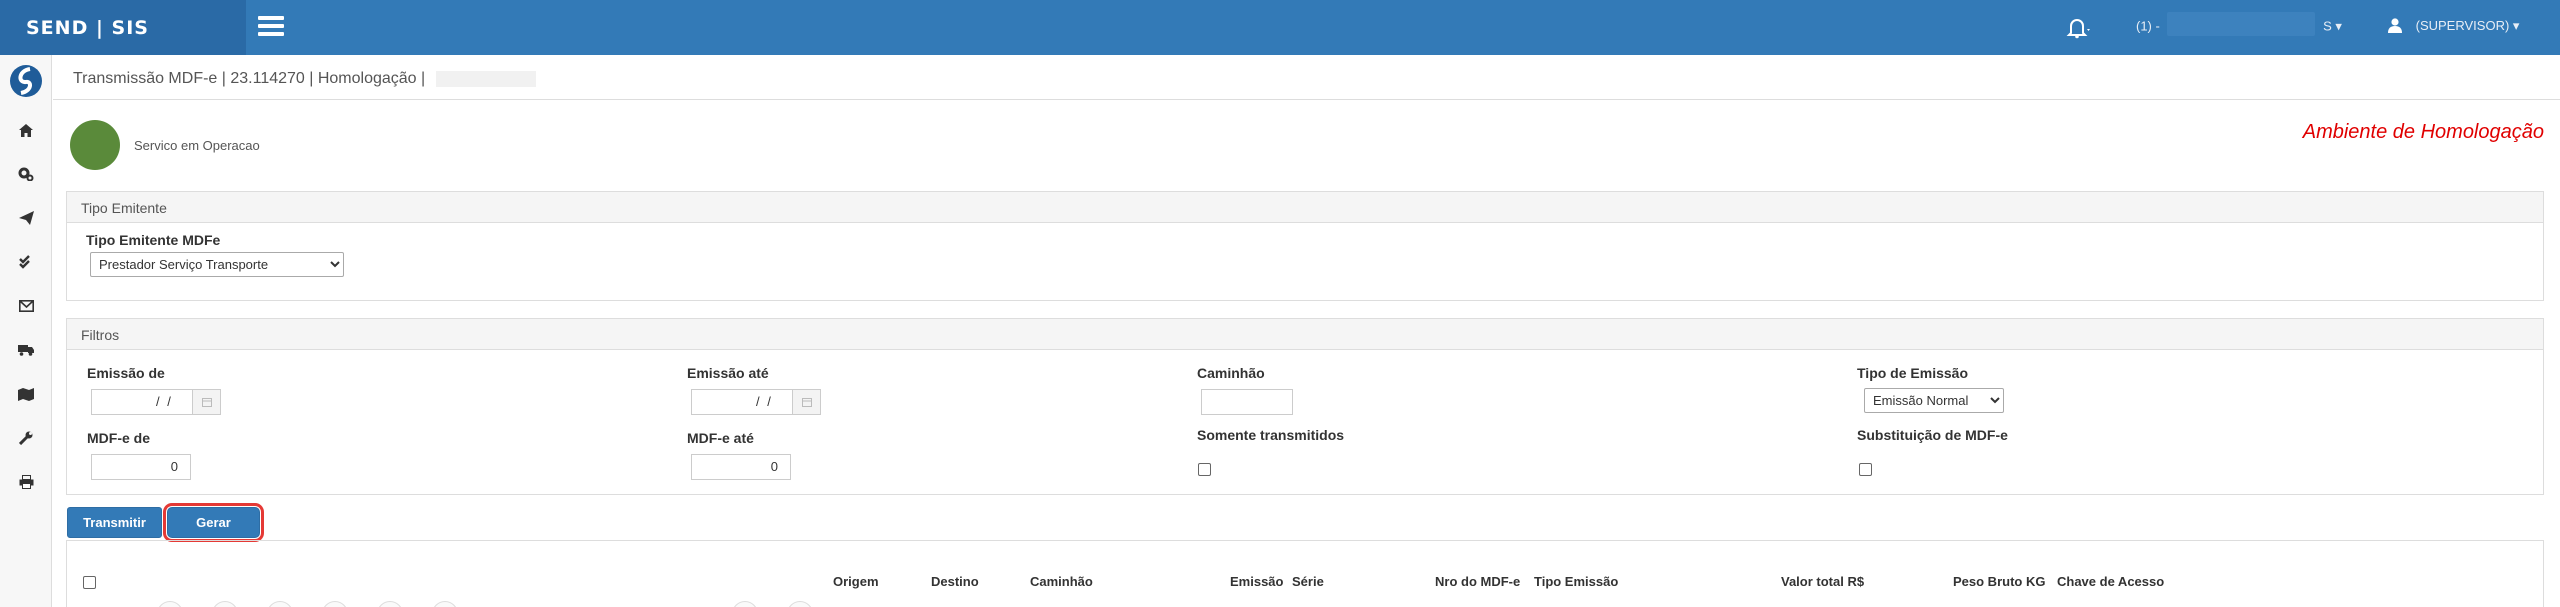 The width and height of the screenshot is (2560, 607). Describe the element at coordinates (1999, 581) in the screenshot. I see `col-peso-bruto: Peso Bruto KG` at that location.